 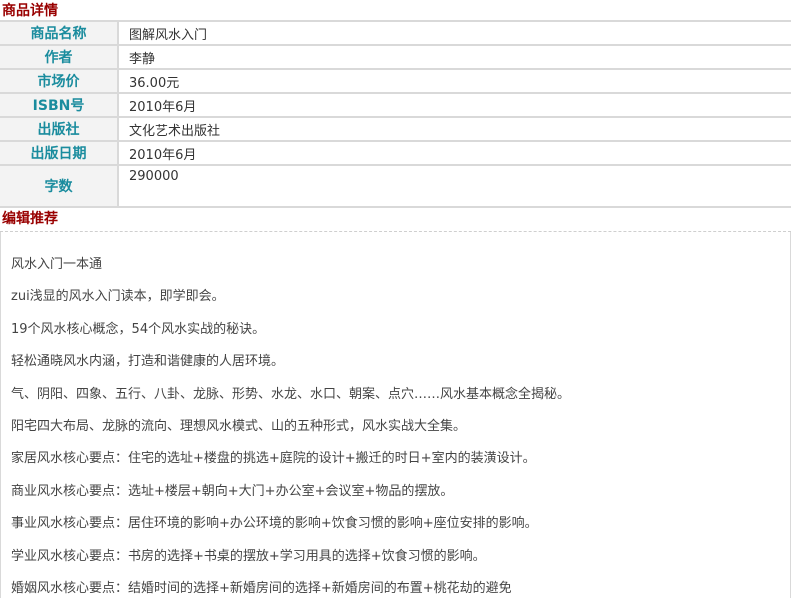 What do you see at coordinates (455, 130) in the screenshot?
I see `detail-value: 文化艺术出版社` at bounding box center [455, 130].